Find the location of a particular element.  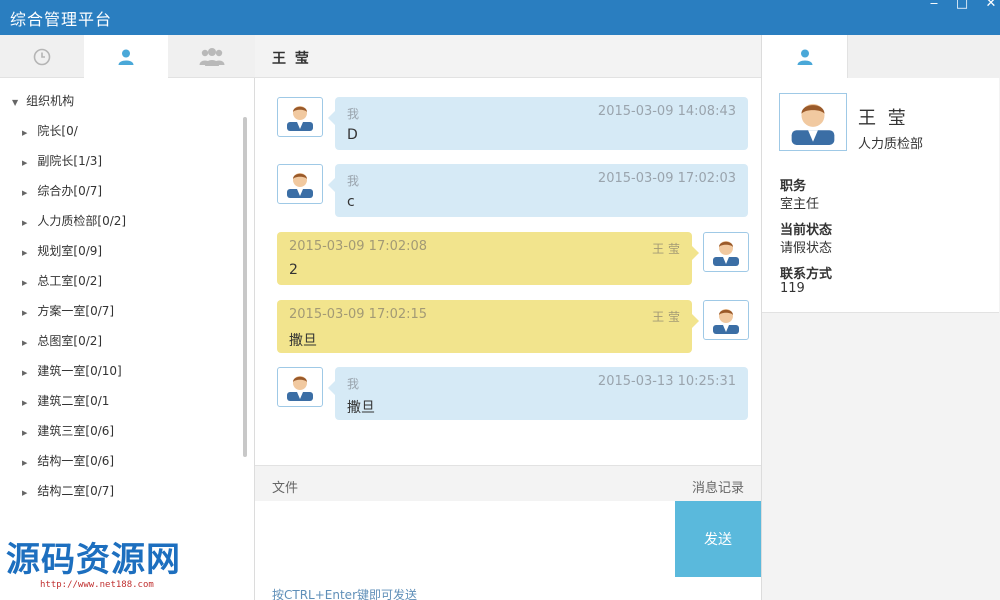

field-value-status: 请假状态 is located at coordinates (806, 248).